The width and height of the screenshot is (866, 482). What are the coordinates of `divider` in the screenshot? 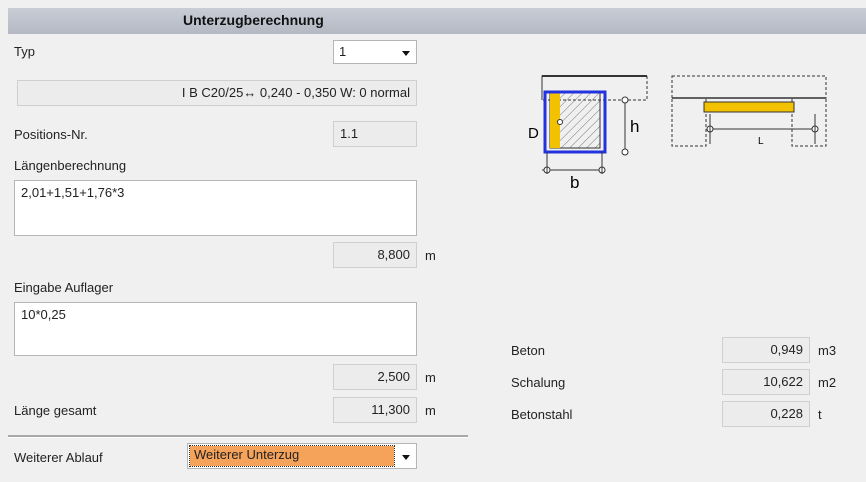 It's located at (238, 436).